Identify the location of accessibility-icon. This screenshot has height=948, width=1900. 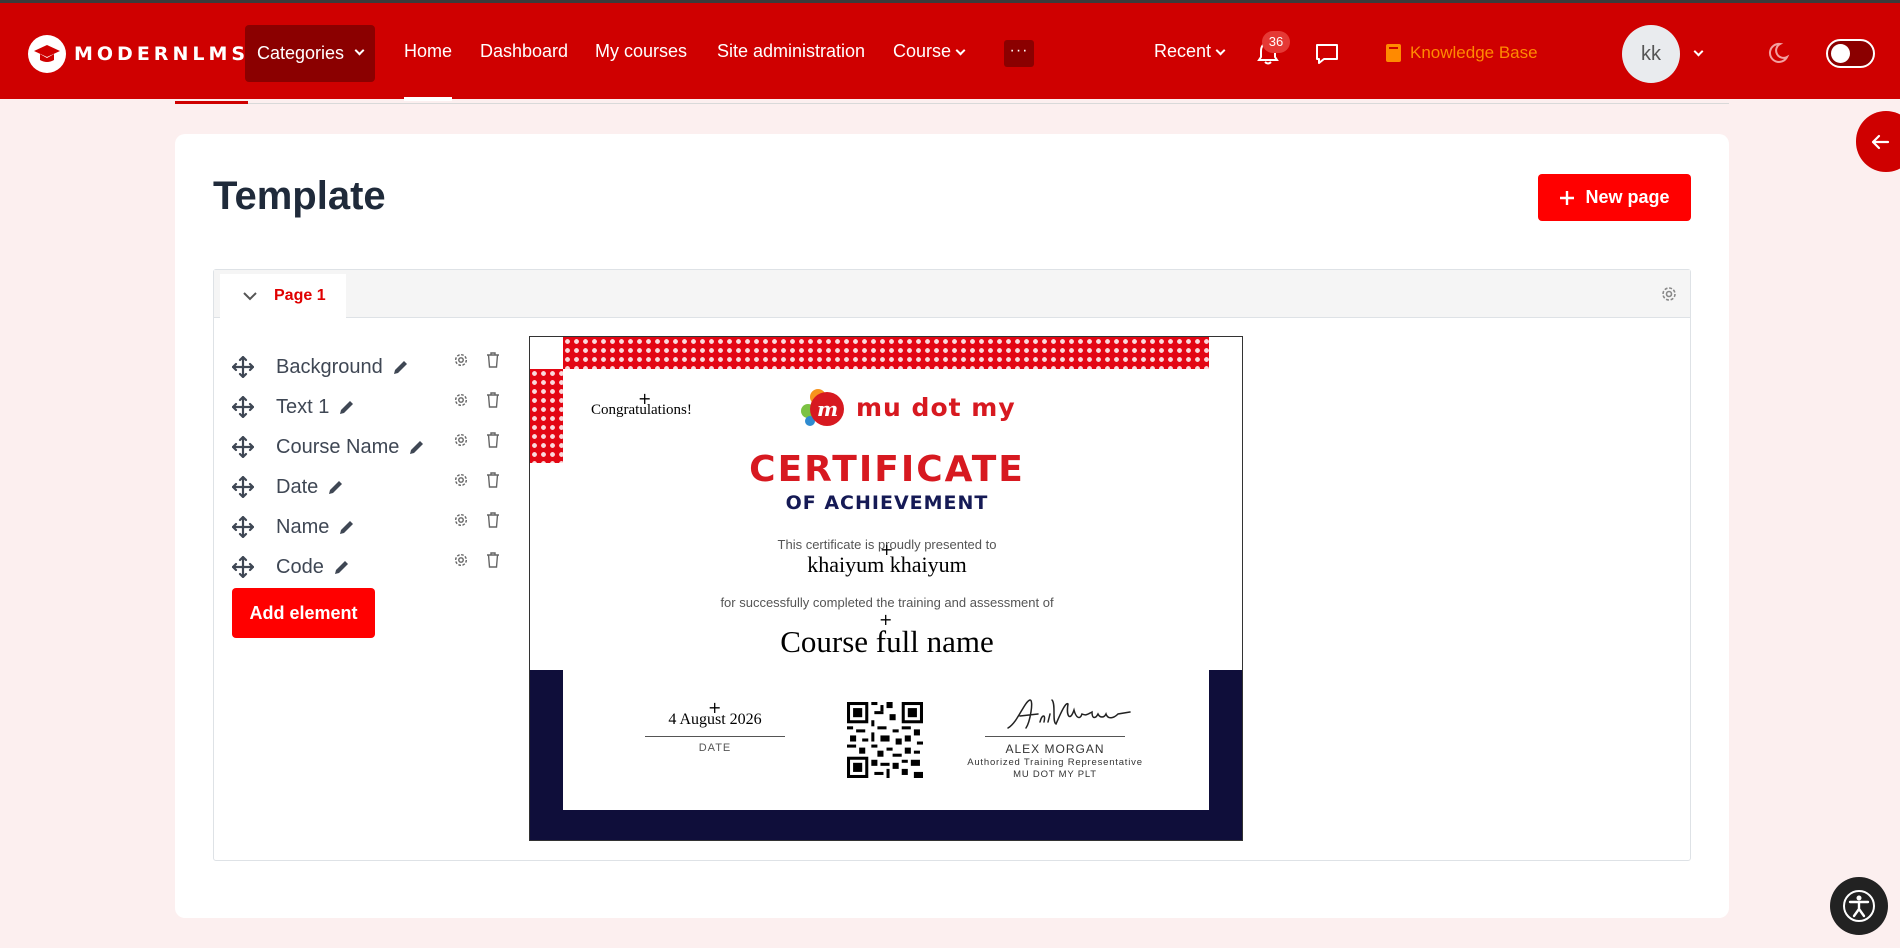
(1859, 906).